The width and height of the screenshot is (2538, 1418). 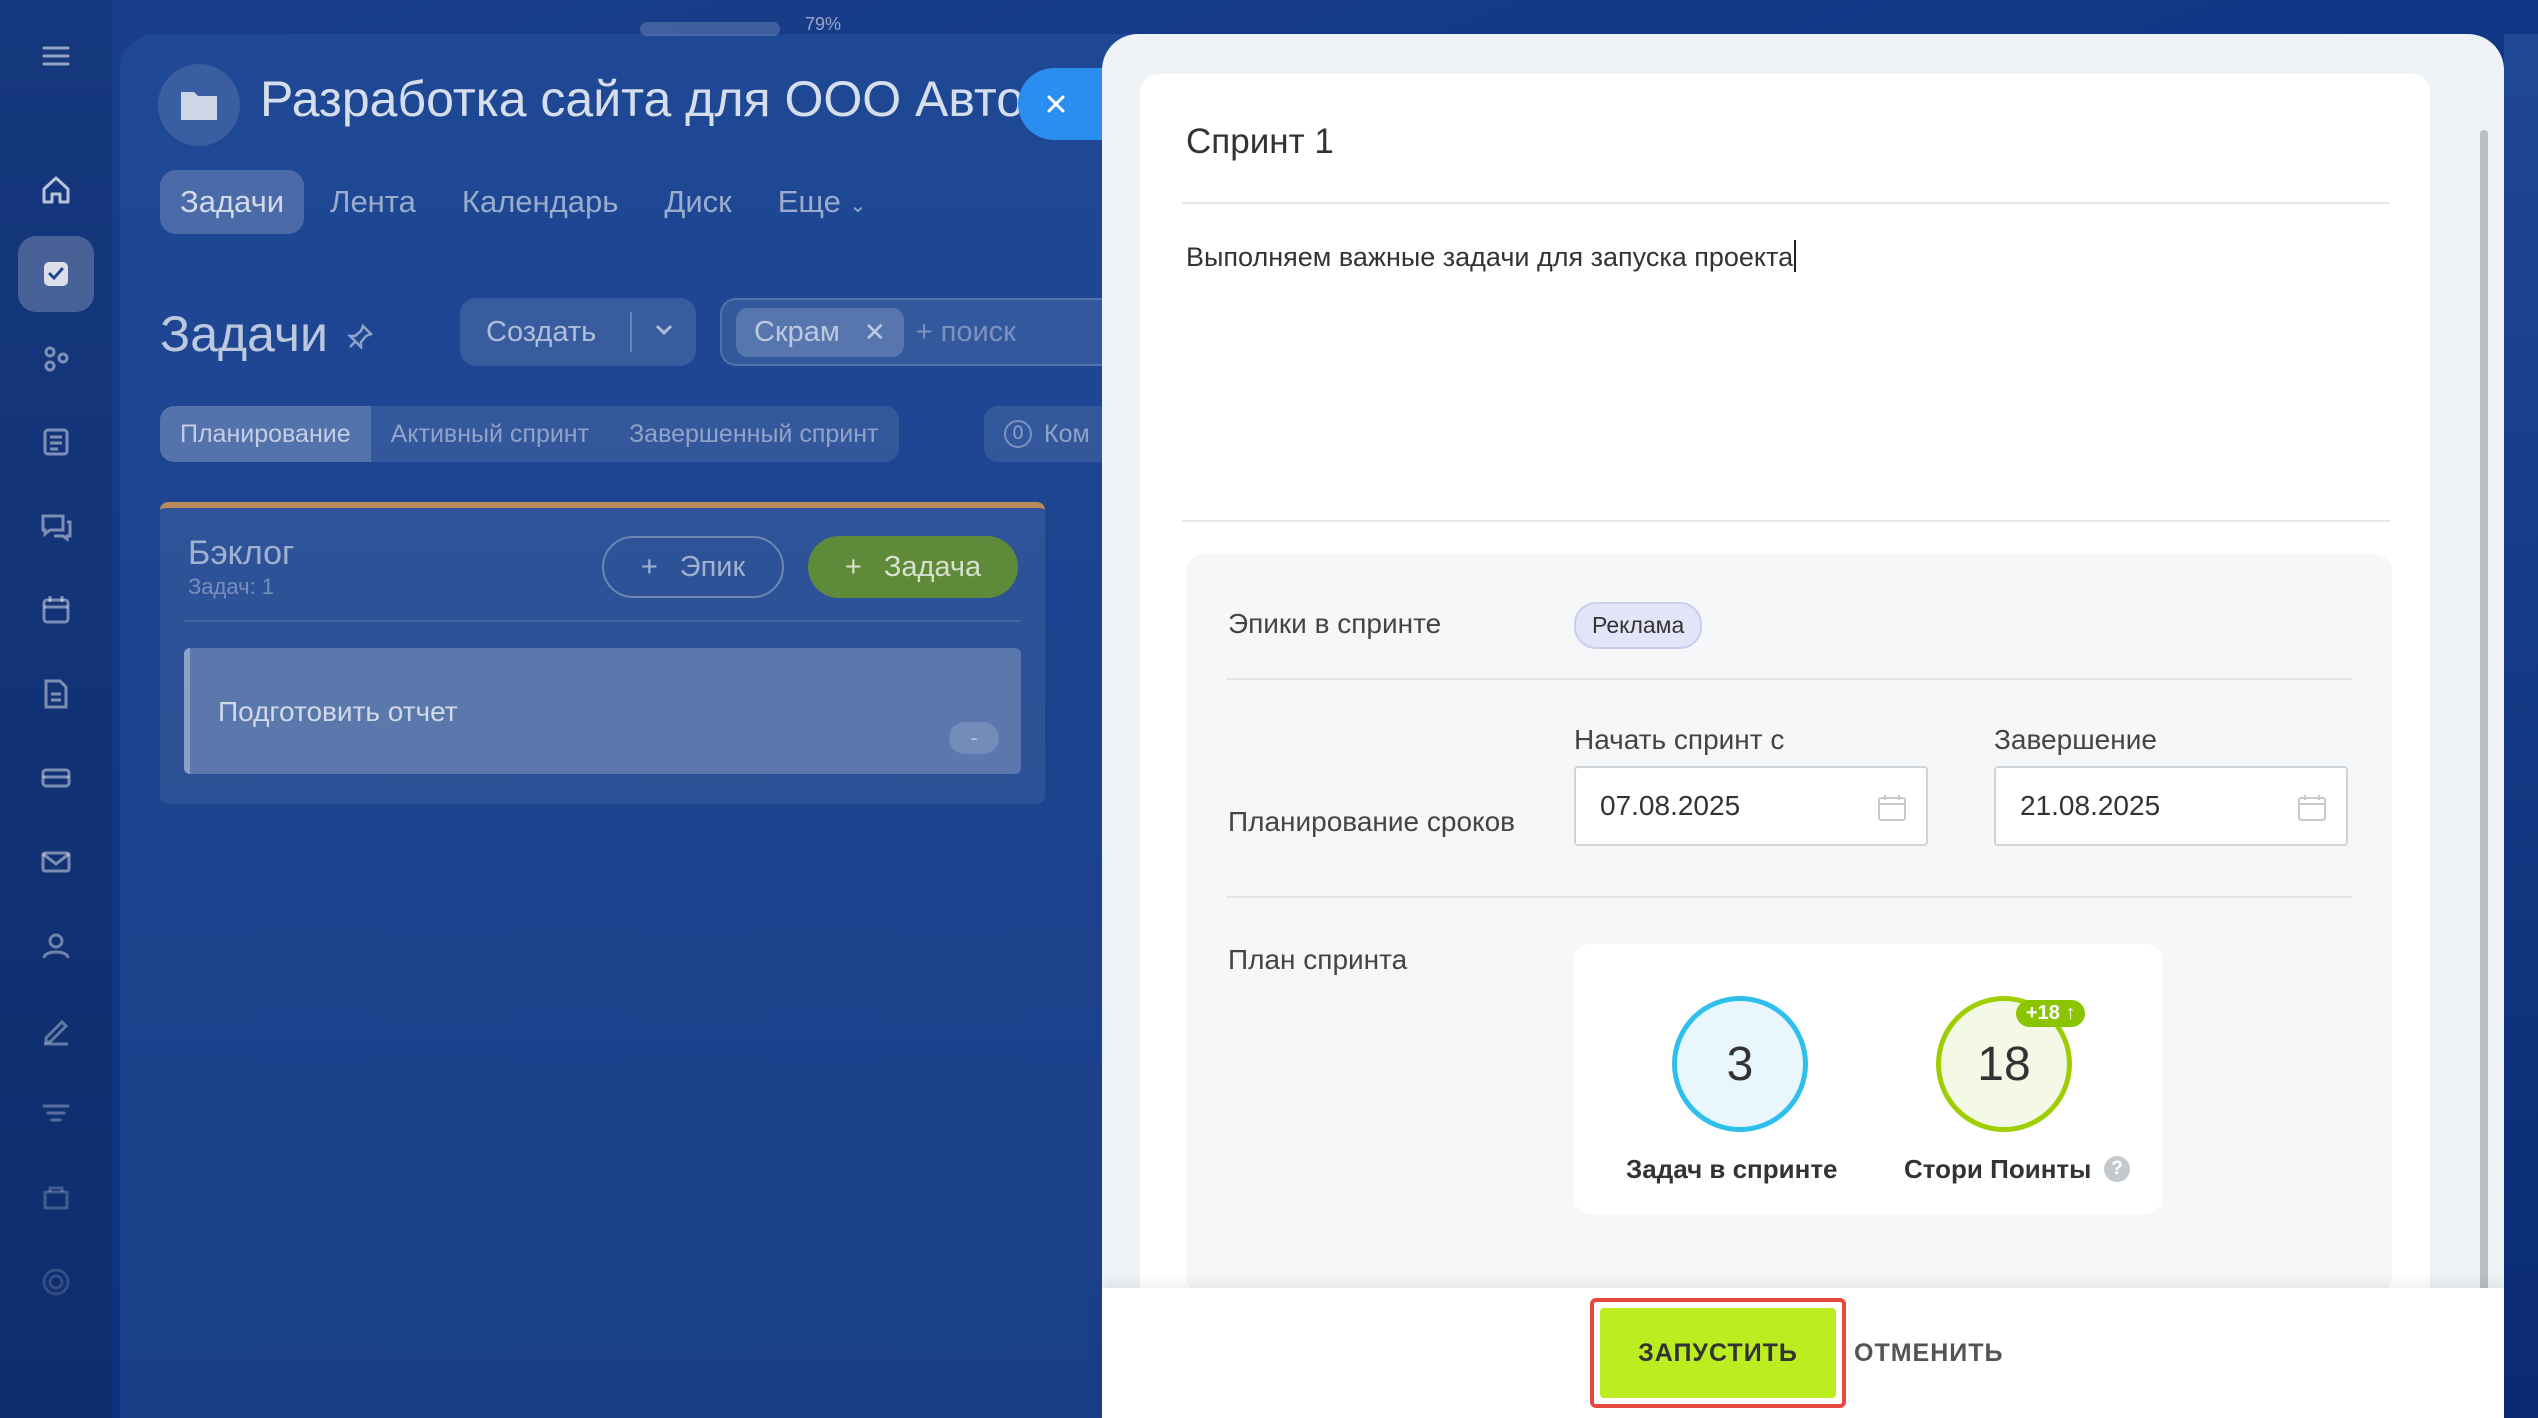 What do you see at coordinates (1067, 433) in the screenshot?
I see `counter-label: Ком` at bounding box center [1067, 433].